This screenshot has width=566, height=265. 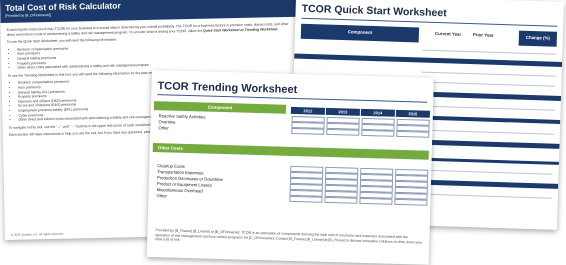 I want to click on section-band, so click(x=428, y=60).